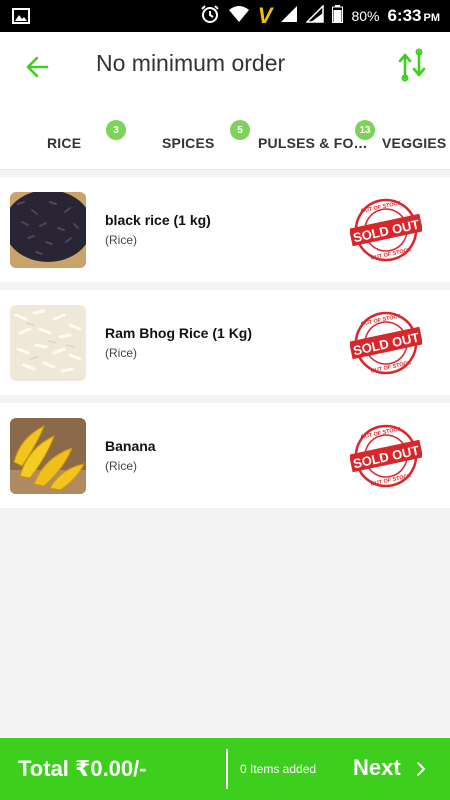 This screenshot has height=800, width=450. What do you see at coordinates (365, 16) in the screenshot?
I see `battery-percent: 80%` at bounding box center [365, 16].